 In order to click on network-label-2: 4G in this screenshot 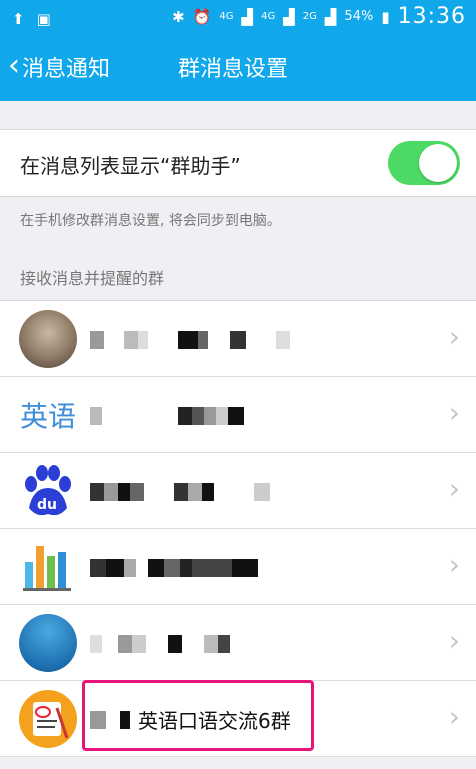, I will do `click(268, 16)`.